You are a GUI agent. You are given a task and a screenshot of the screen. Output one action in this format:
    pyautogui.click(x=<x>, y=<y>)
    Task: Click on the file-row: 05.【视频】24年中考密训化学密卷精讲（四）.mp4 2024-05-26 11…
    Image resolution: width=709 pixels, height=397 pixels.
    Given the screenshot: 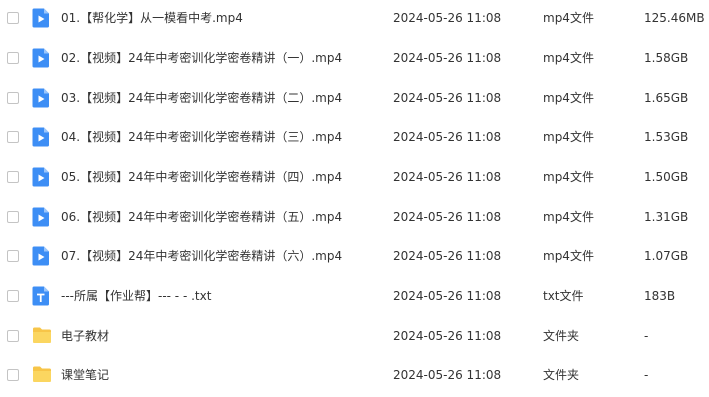 What is the action you would take?
    pyautogui.click(x=354, y=179)
    